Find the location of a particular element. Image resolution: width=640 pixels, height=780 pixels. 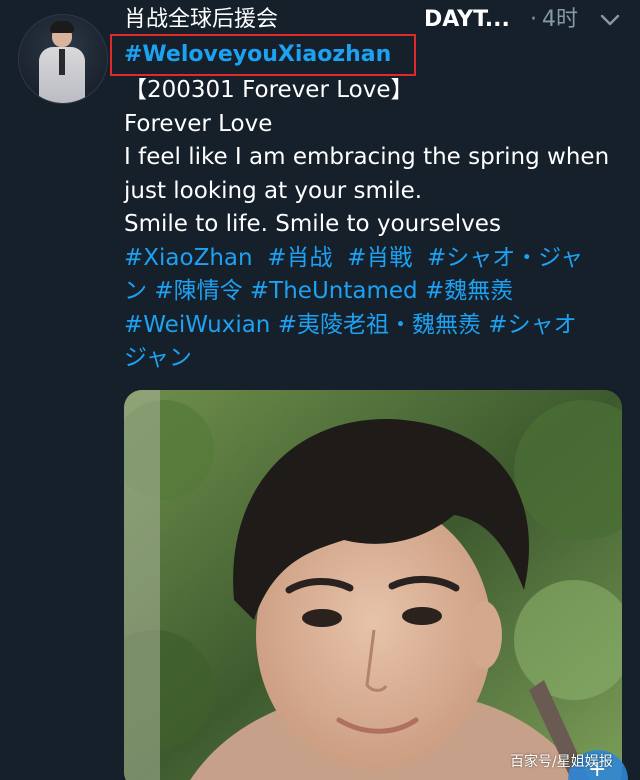

avatar is located at coordinates (63, 59).